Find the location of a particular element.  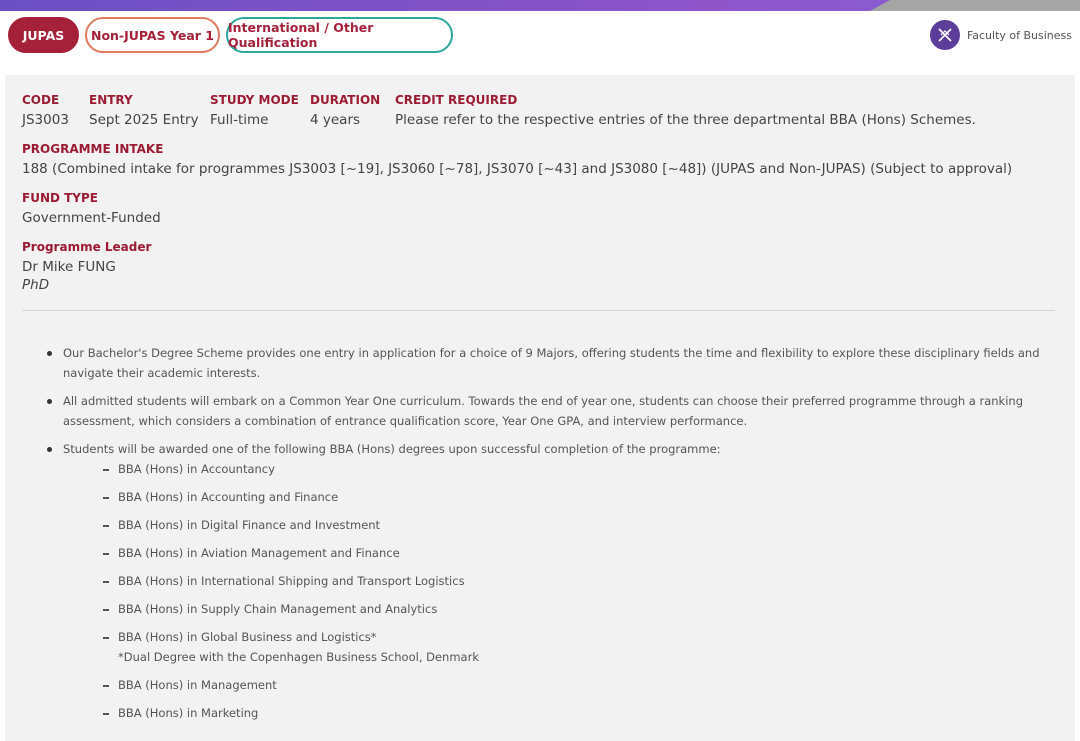

study-mode-value: Full-time is located at coordinates (239, 120).